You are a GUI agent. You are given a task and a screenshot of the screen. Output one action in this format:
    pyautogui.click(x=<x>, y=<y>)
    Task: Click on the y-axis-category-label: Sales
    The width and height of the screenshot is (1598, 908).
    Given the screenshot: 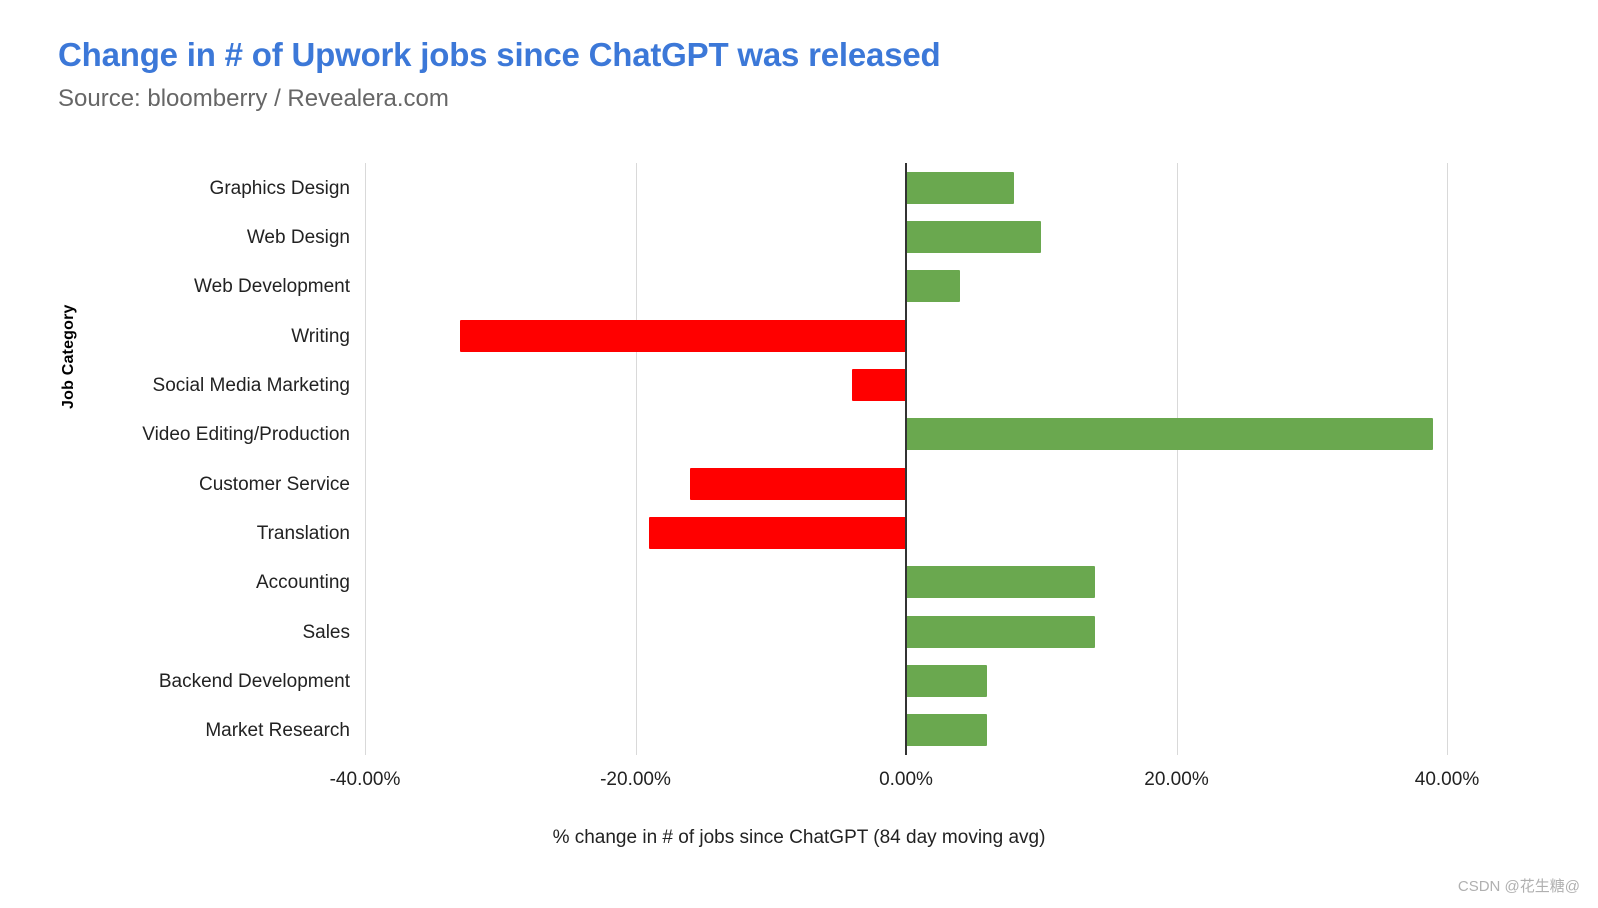 What is the action you would take?
    pyautogui.click(x=326, y=632)
    